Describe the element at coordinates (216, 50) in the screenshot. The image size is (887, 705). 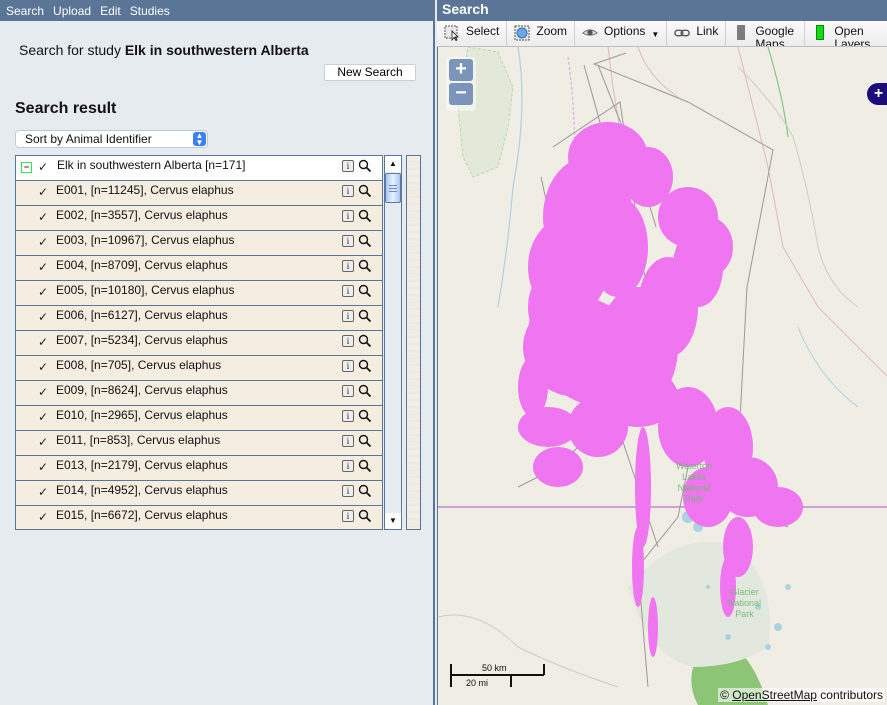
I see `study-name: Elk in southwestern Alberta` at that location.